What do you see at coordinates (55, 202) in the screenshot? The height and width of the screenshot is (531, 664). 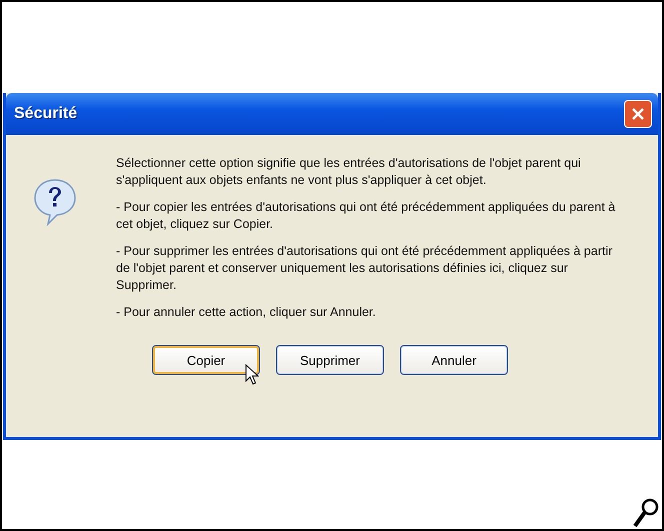 I see `question-icon` at bounding box center [55, 202].